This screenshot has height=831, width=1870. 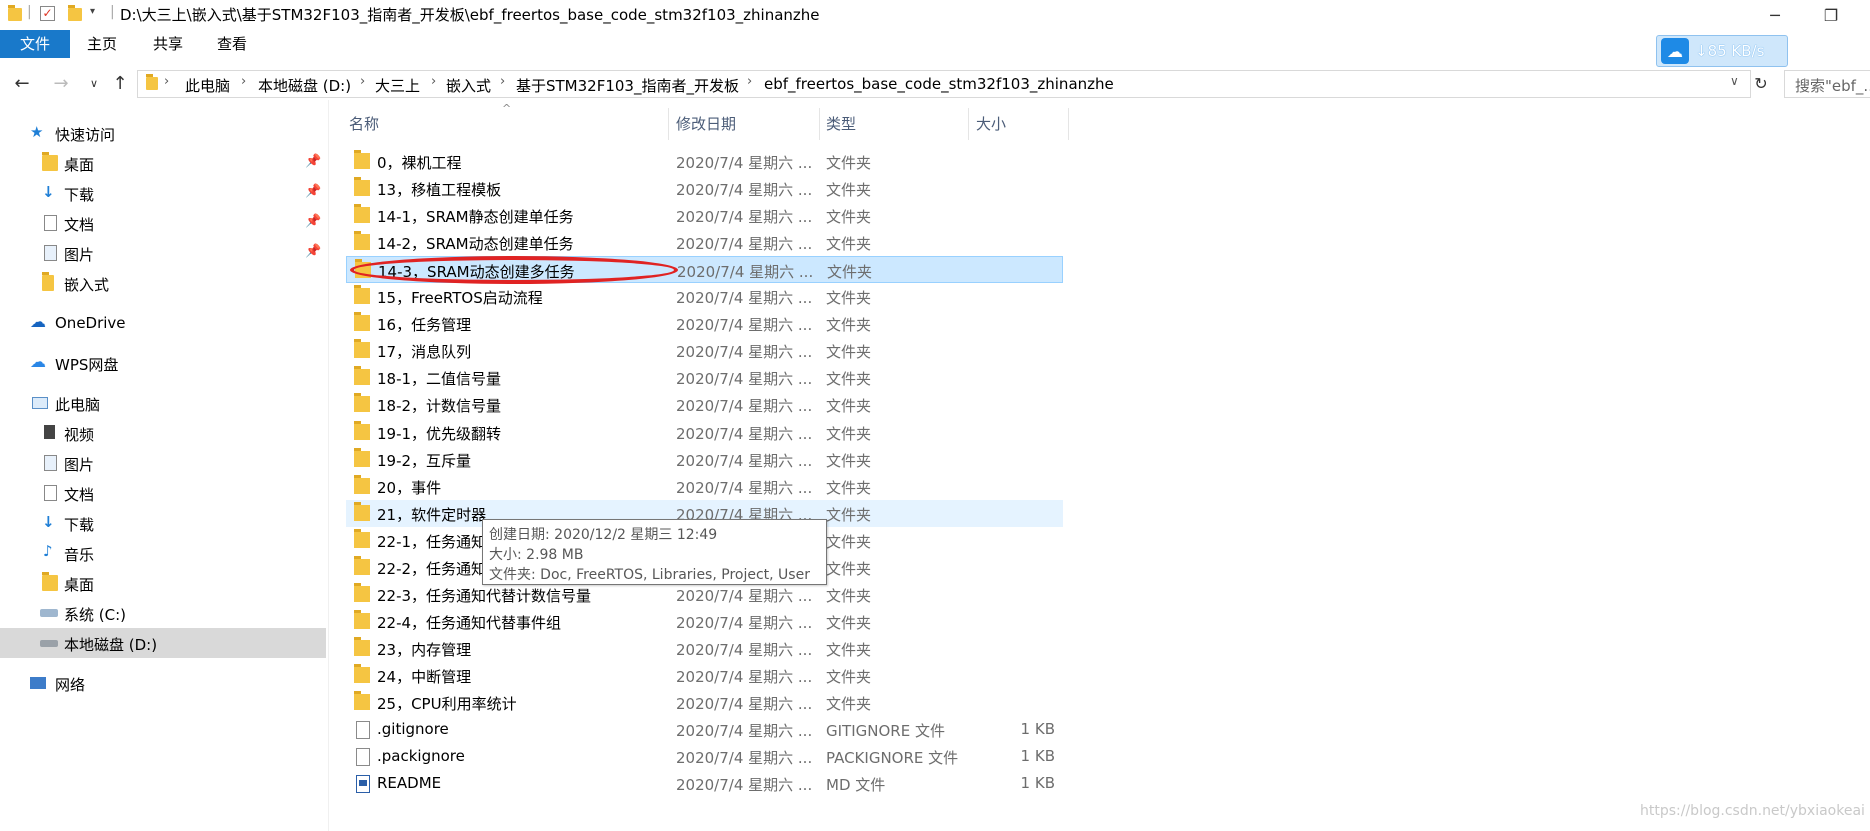 What do you see at coordinates (413, 729) in the screenshot?
I see `file-name: .gitignore` at bounding box center [413, 729].